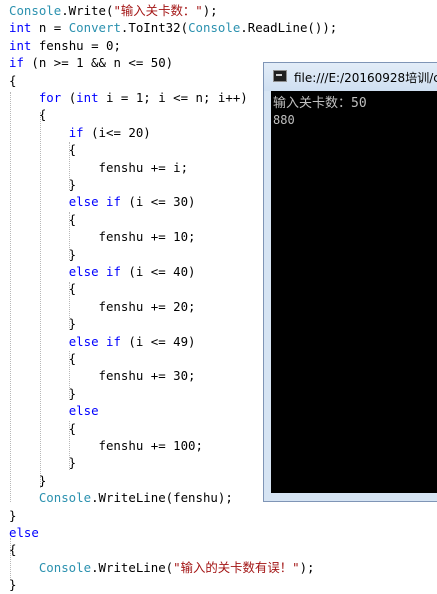 This screenshot has height=594, width=437. What do you see at coordinates (65, 46) in the screenshot?
I see `code-line: int fenshu = 0;` at bounding box center [65, 46].